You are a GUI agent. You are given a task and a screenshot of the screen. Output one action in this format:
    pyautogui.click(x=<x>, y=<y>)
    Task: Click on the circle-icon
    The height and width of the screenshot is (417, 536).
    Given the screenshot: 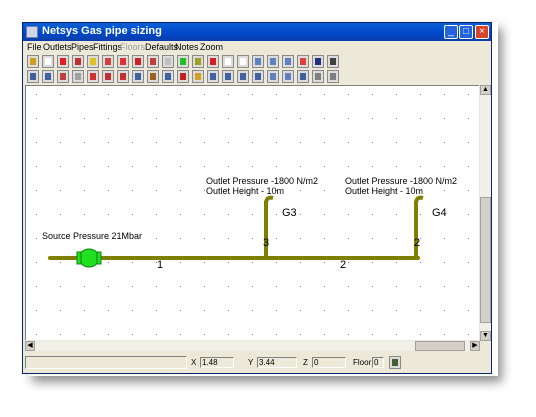 What is the action you would take?
    pyautogui.click(x=183, y=61)
    